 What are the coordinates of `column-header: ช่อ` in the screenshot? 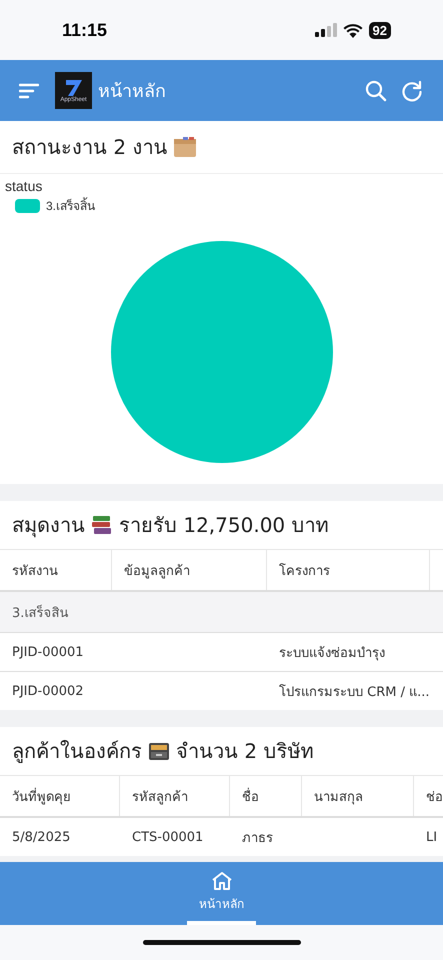 It's located at (428, 796).